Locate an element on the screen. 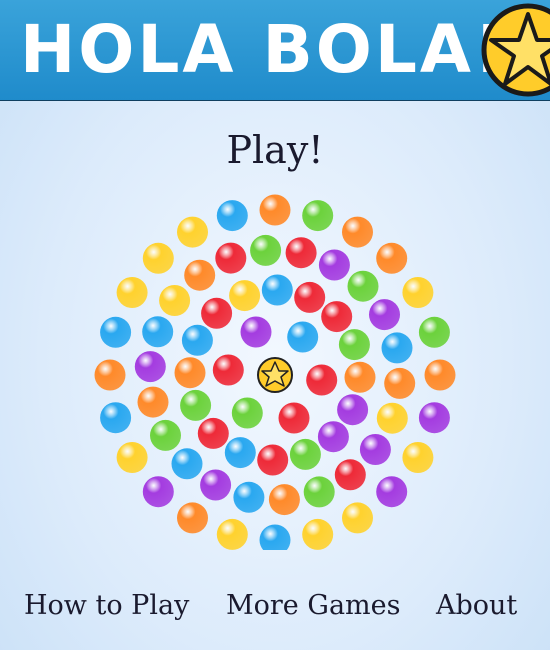  more-games-link: More Games is located at coordinates (313, 605).